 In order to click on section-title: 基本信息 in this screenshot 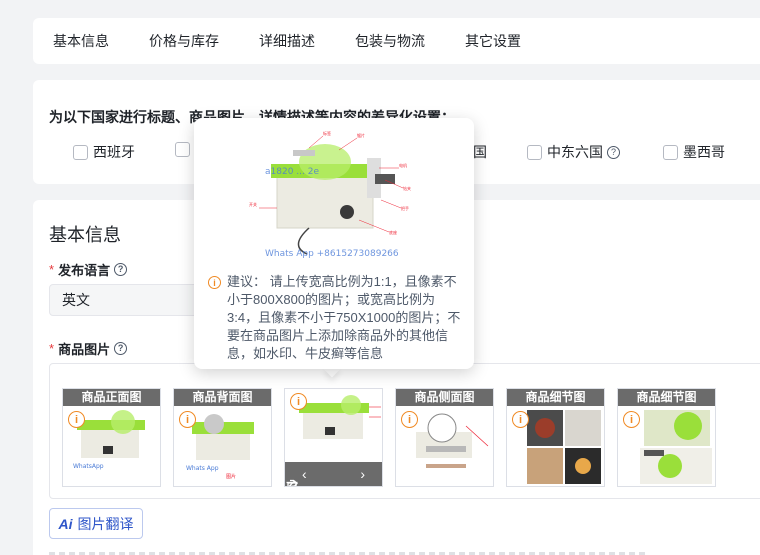, I will do `click(85, 235)`.